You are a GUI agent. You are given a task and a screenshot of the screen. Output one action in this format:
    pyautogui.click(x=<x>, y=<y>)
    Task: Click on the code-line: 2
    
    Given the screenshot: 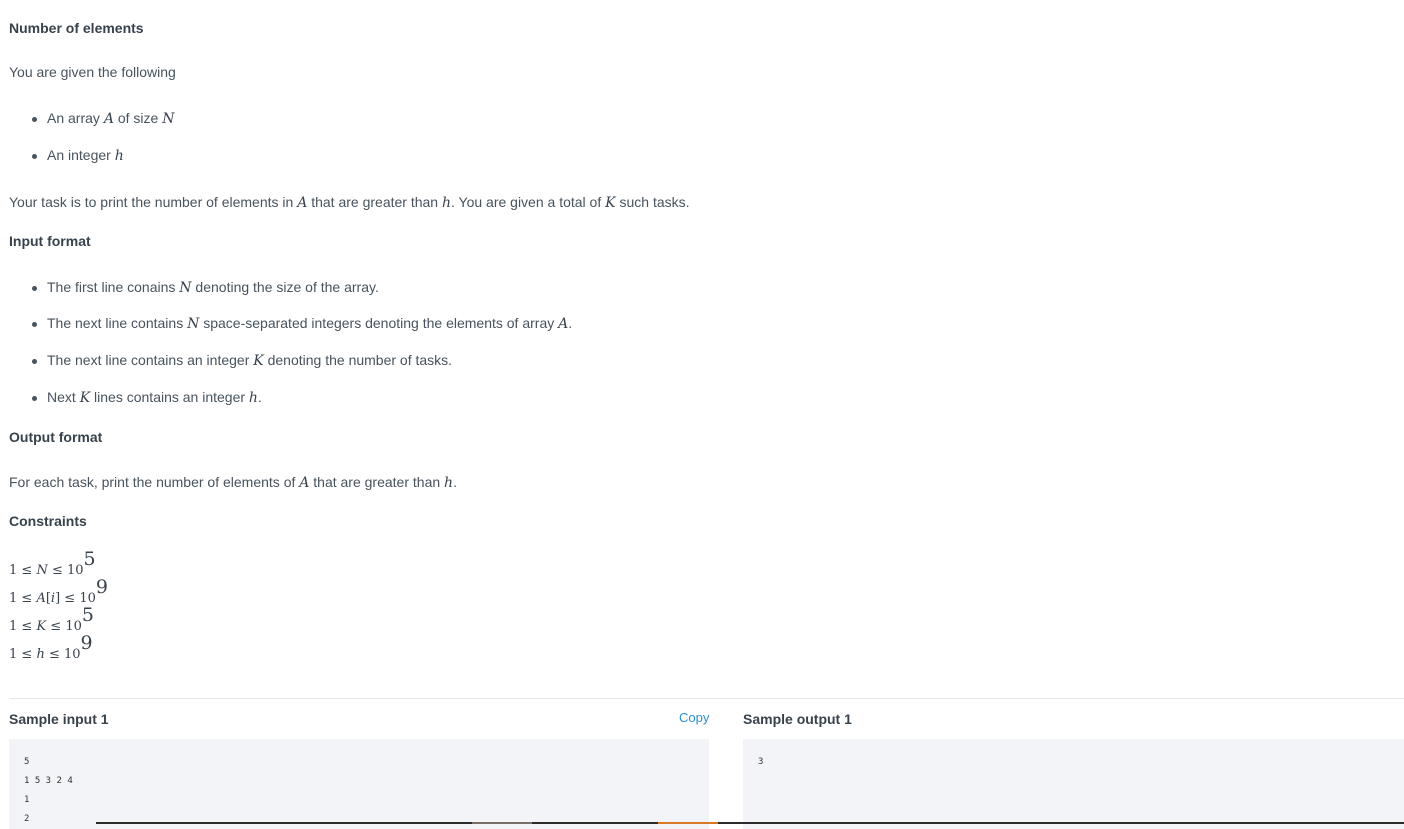 What is the action you would take?
    pyautogui.click(x=27, y=819)
    